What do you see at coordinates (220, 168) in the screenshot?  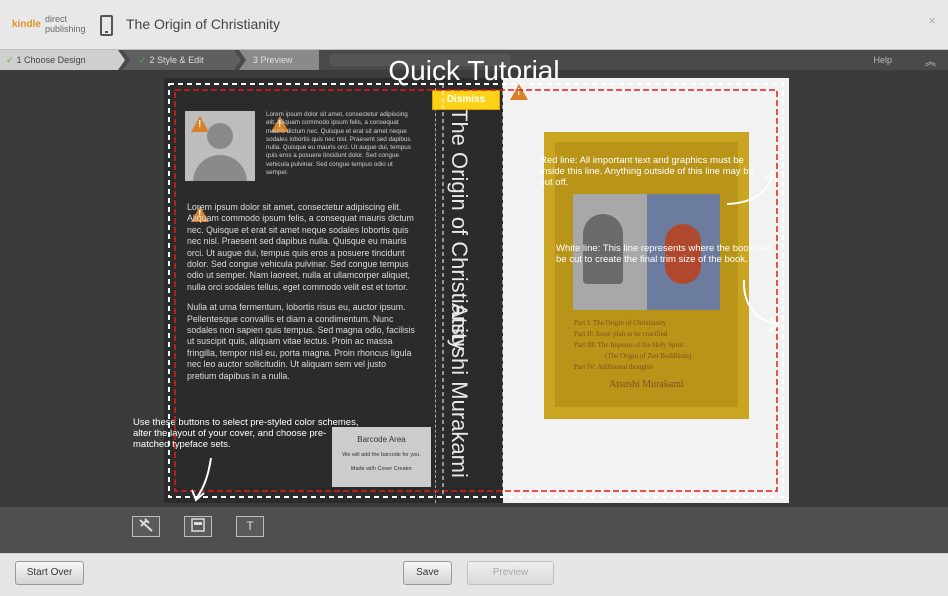 I see `avatar-body` at bounding box center [220, 168].